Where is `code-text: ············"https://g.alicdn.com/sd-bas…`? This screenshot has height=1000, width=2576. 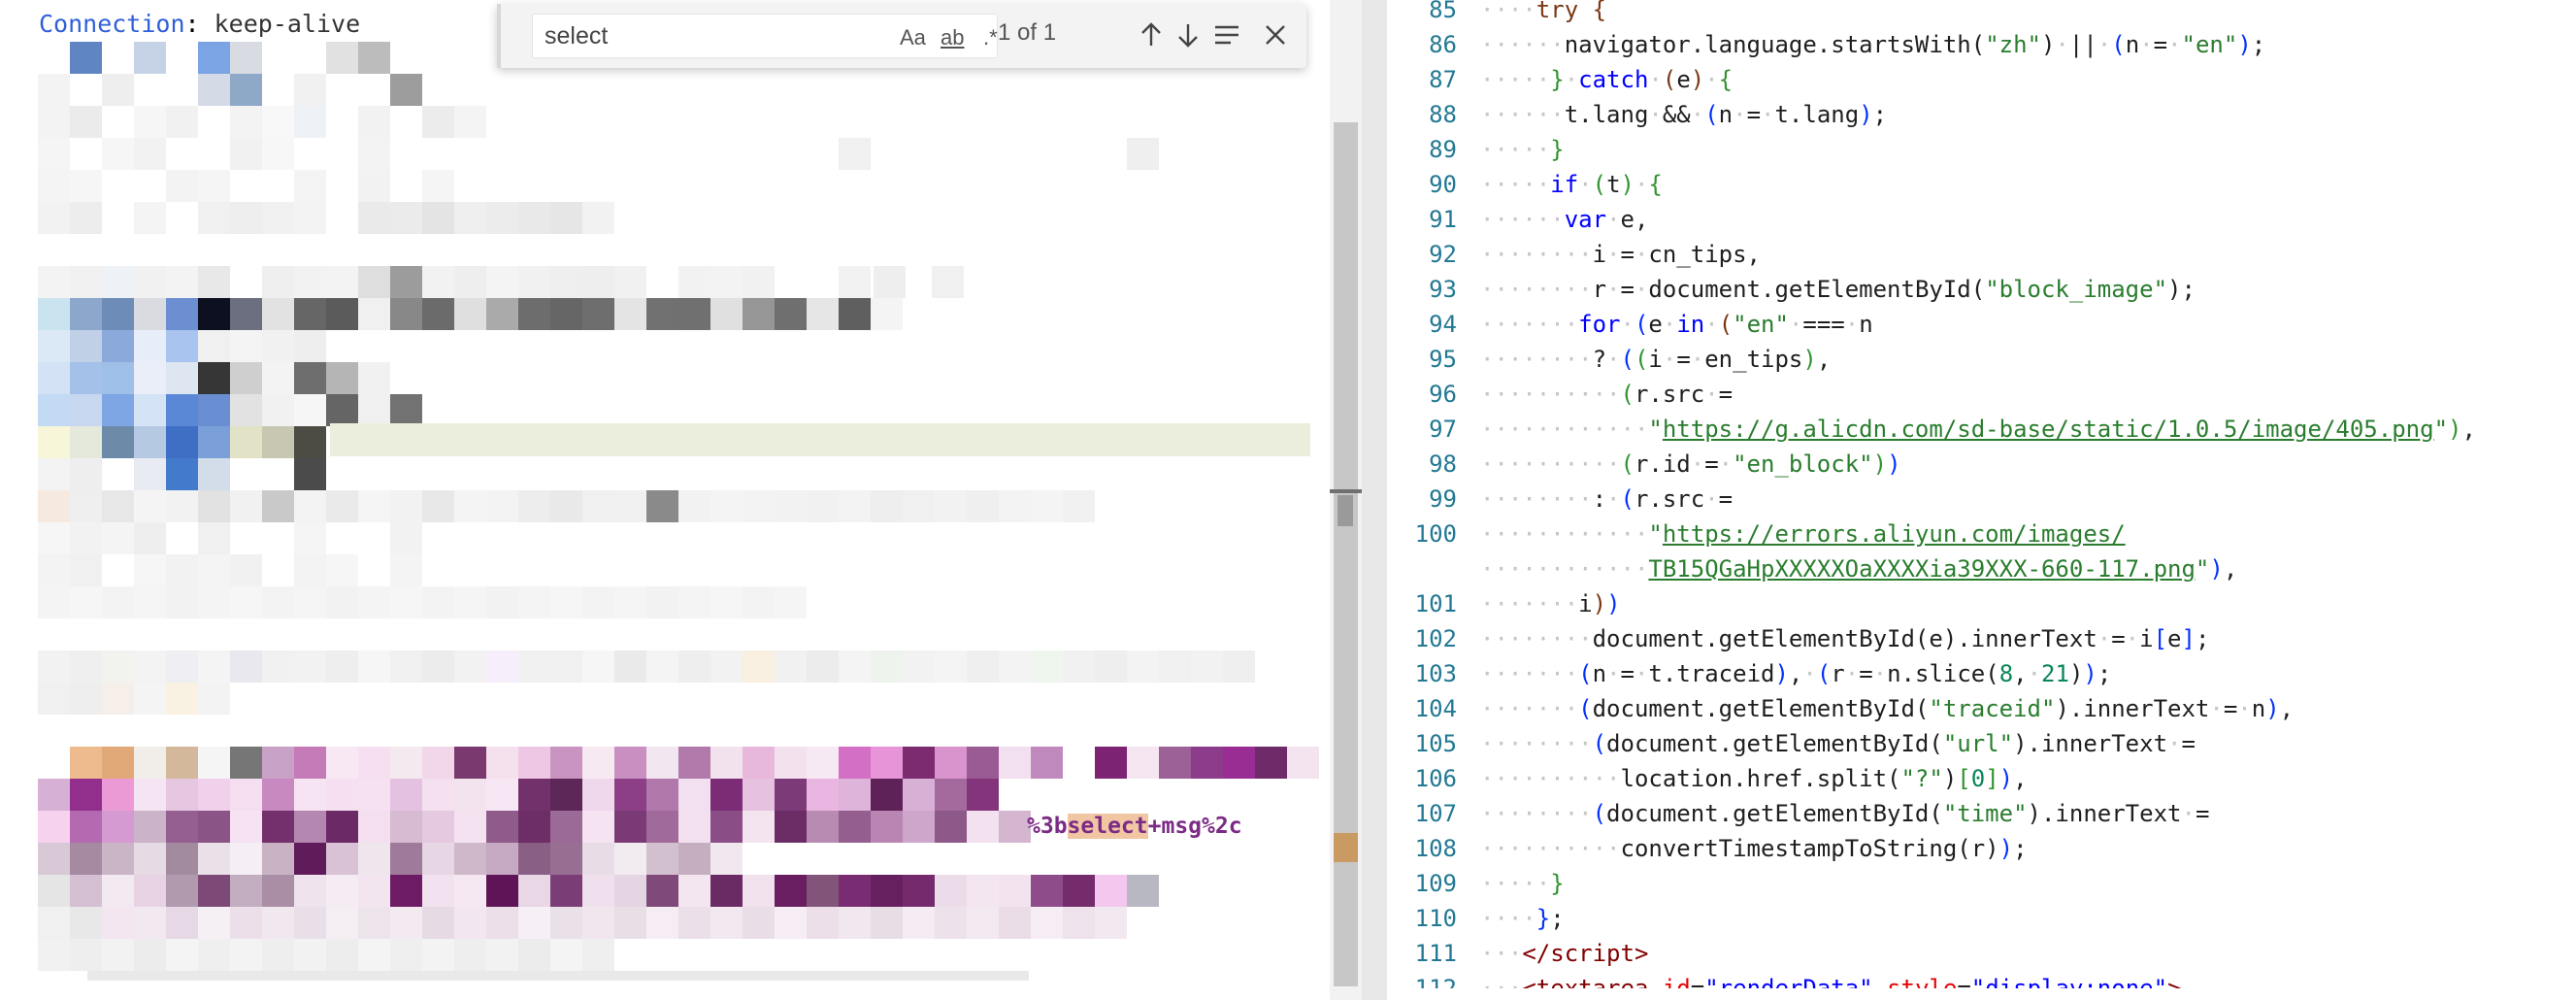
code-text: ············"https://g.alicdn.com/sd-bas… is located at coordinates (1978, 429).